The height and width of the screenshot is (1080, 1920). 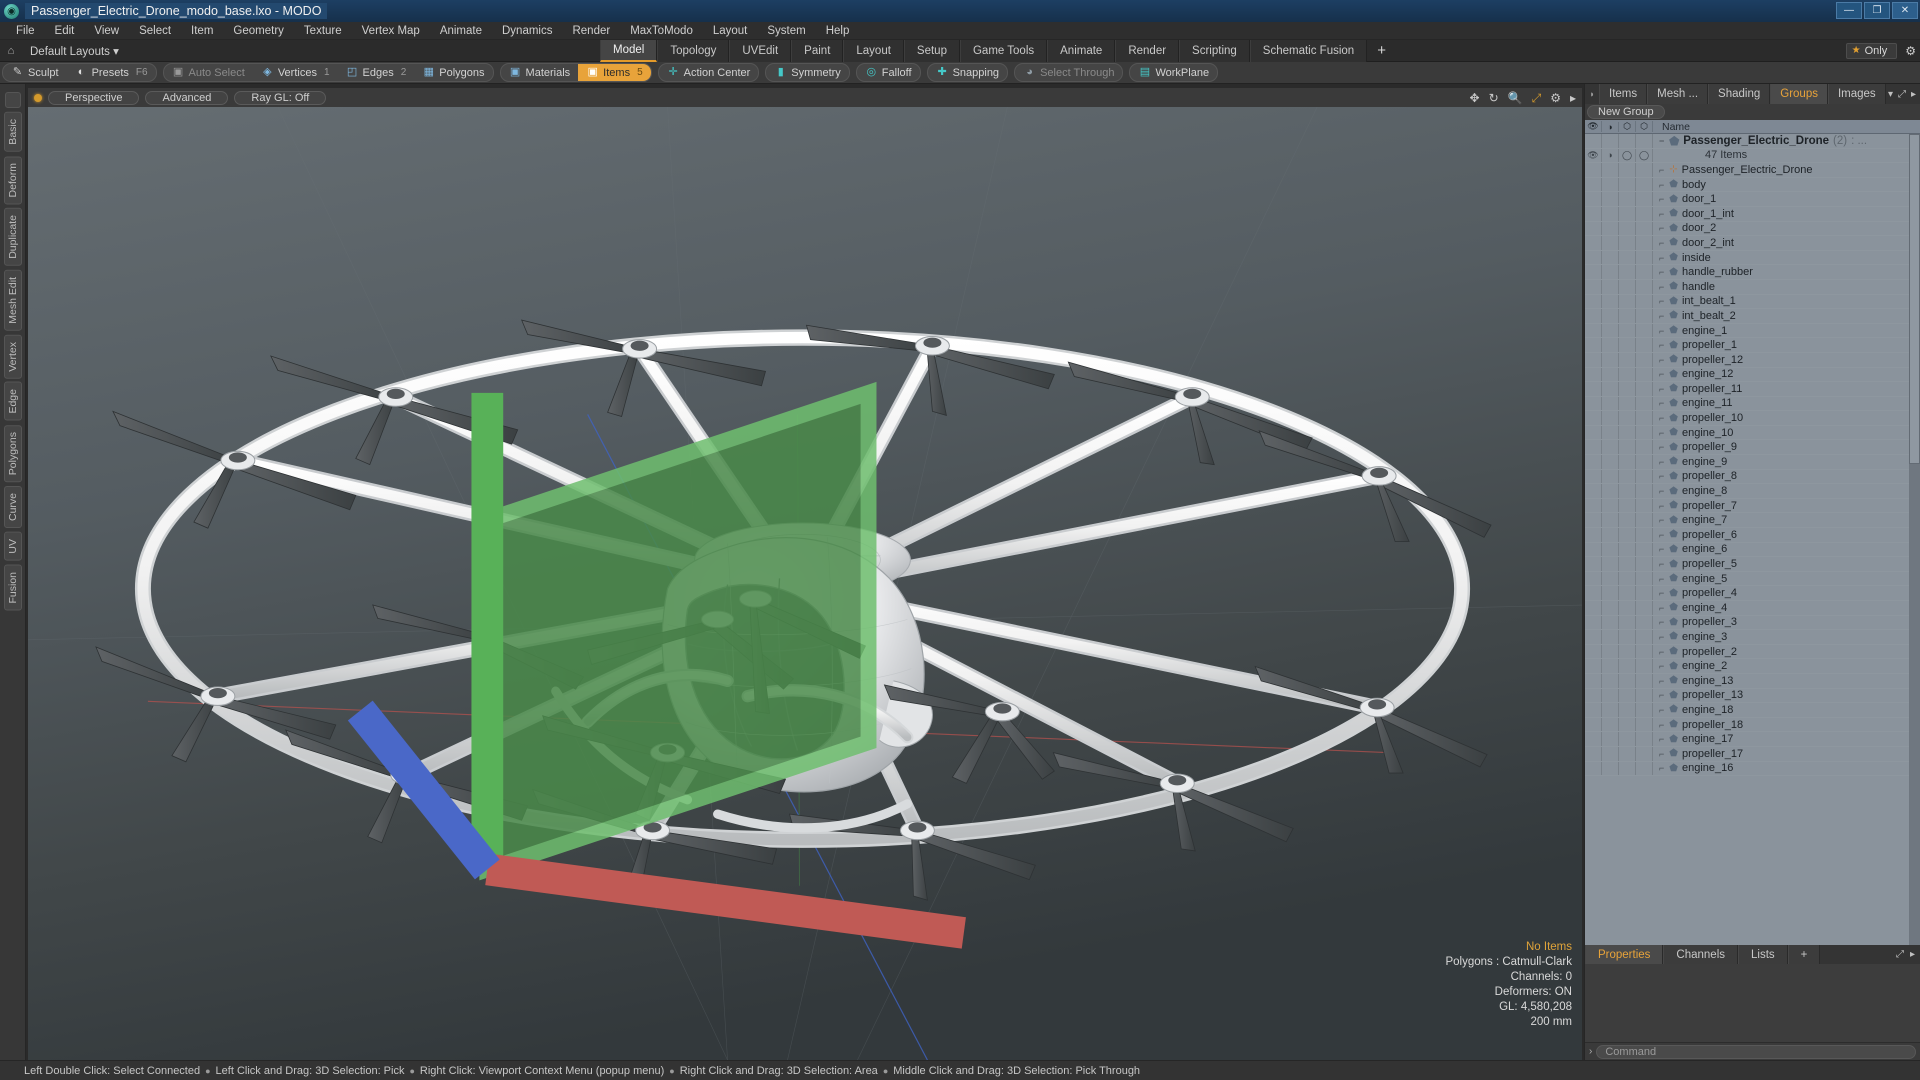 What do you see at coordinates (376, 72) in the screenshot?
I see `toolbar-button-edges: ◰ Edges 2` at bounding box center [376, 72].